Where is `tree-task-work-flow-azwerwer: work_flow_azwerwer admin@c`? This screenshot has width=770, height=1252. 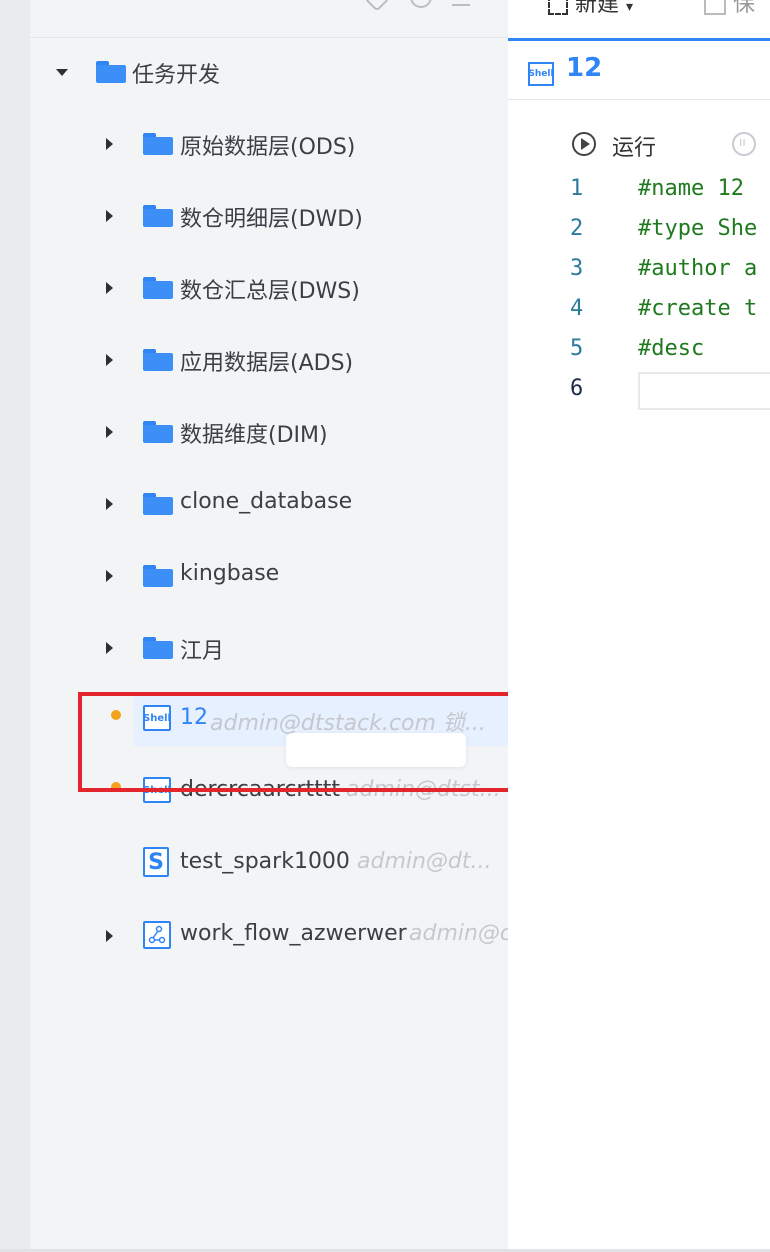
tree-task-work-flow-azwerwer: work_flow_azwerwer admin@c is located at coordinates (269, 936).